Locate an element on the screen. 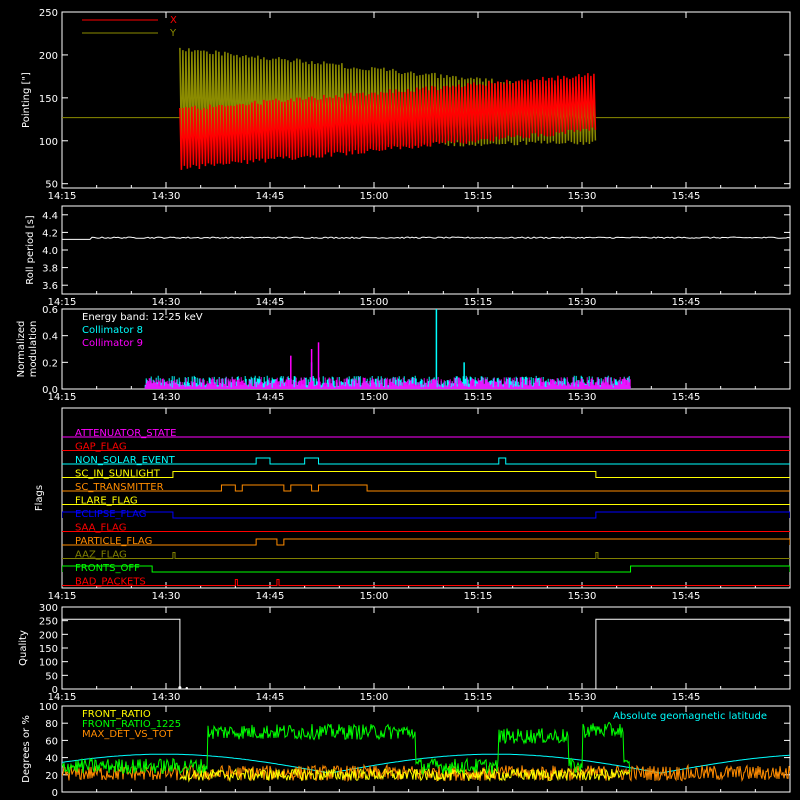 The image size is (800, 800). pointing-legend: X Y is located at coordinates (129, 27).